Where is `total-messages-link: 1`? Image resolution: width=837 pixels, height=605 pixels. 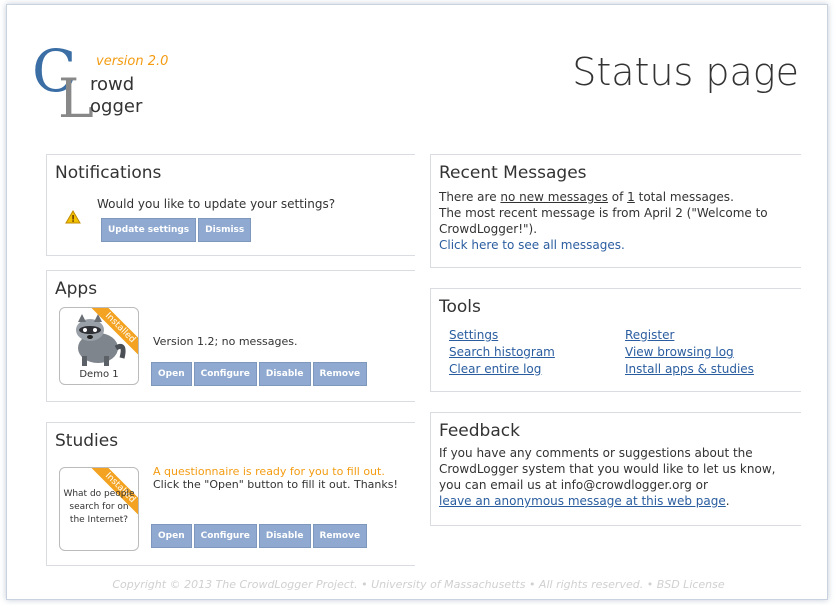
total-messages-link: 1 is located at coordinates (631, 197).